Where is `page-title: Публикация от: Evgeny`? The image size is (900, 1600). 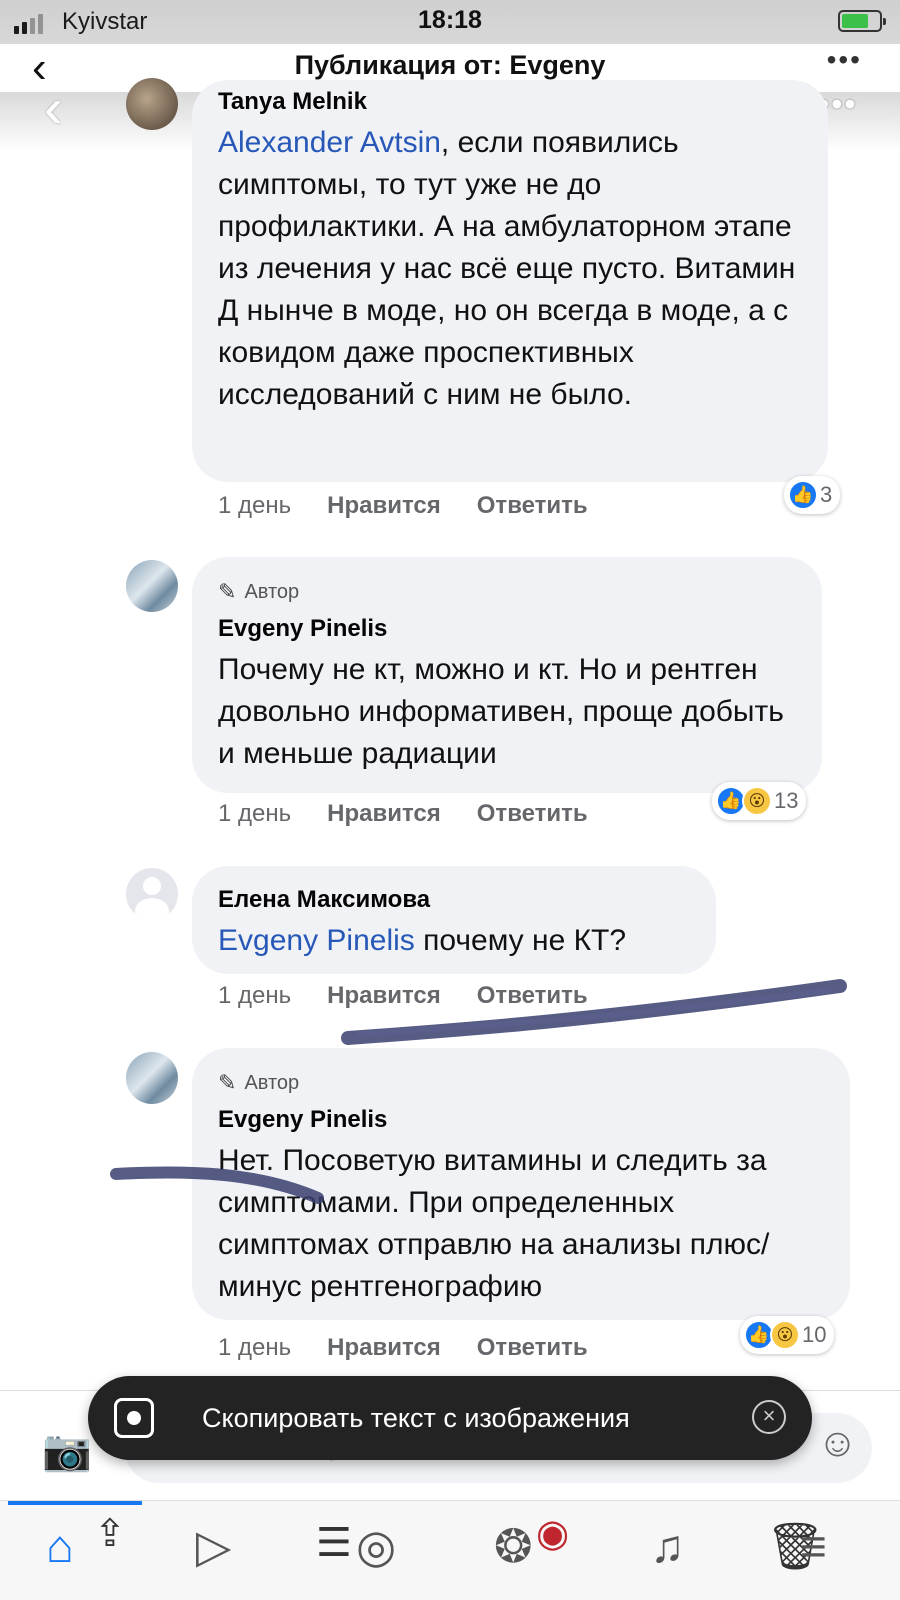
page-title: Публикация от: Evgeny is located at coordinates (450, 65).